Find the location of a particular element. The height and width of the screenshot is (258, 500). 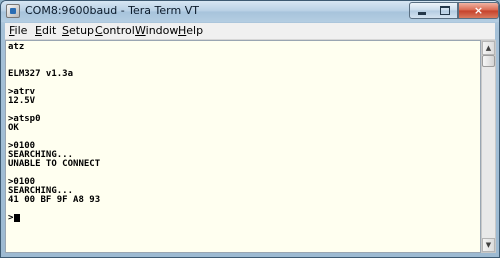

close-icon: × is located at coordinates (478, 10).